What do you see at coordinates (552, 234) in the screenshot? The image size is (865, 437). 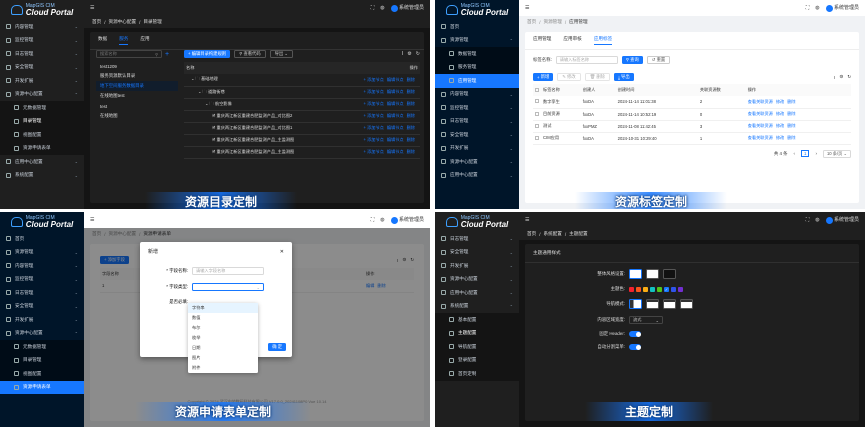 I see `crumb-section: 系统配置` at bounding box center [552, 234].